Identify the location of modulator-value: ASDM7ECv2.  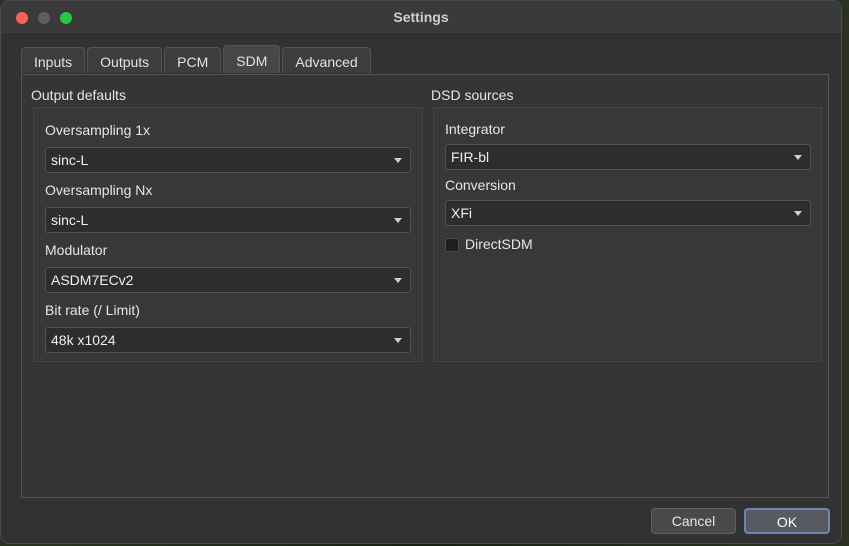
(92, 280).